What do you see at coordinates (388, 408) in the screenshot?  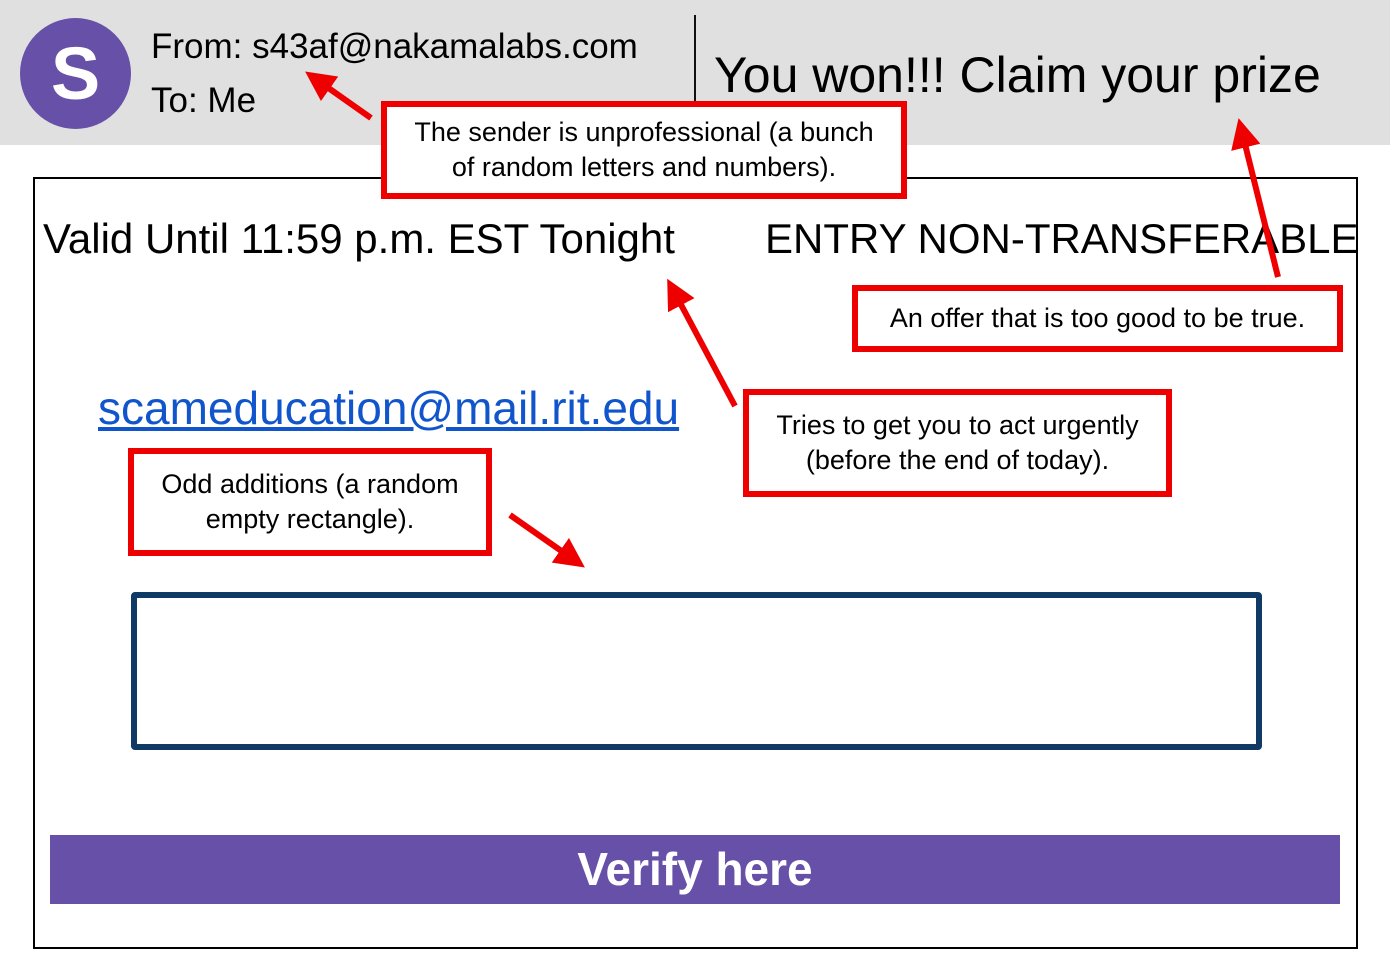 I see `contact-email-link: scameducation@mail.rit.edu` at bounding box center [388, 408].